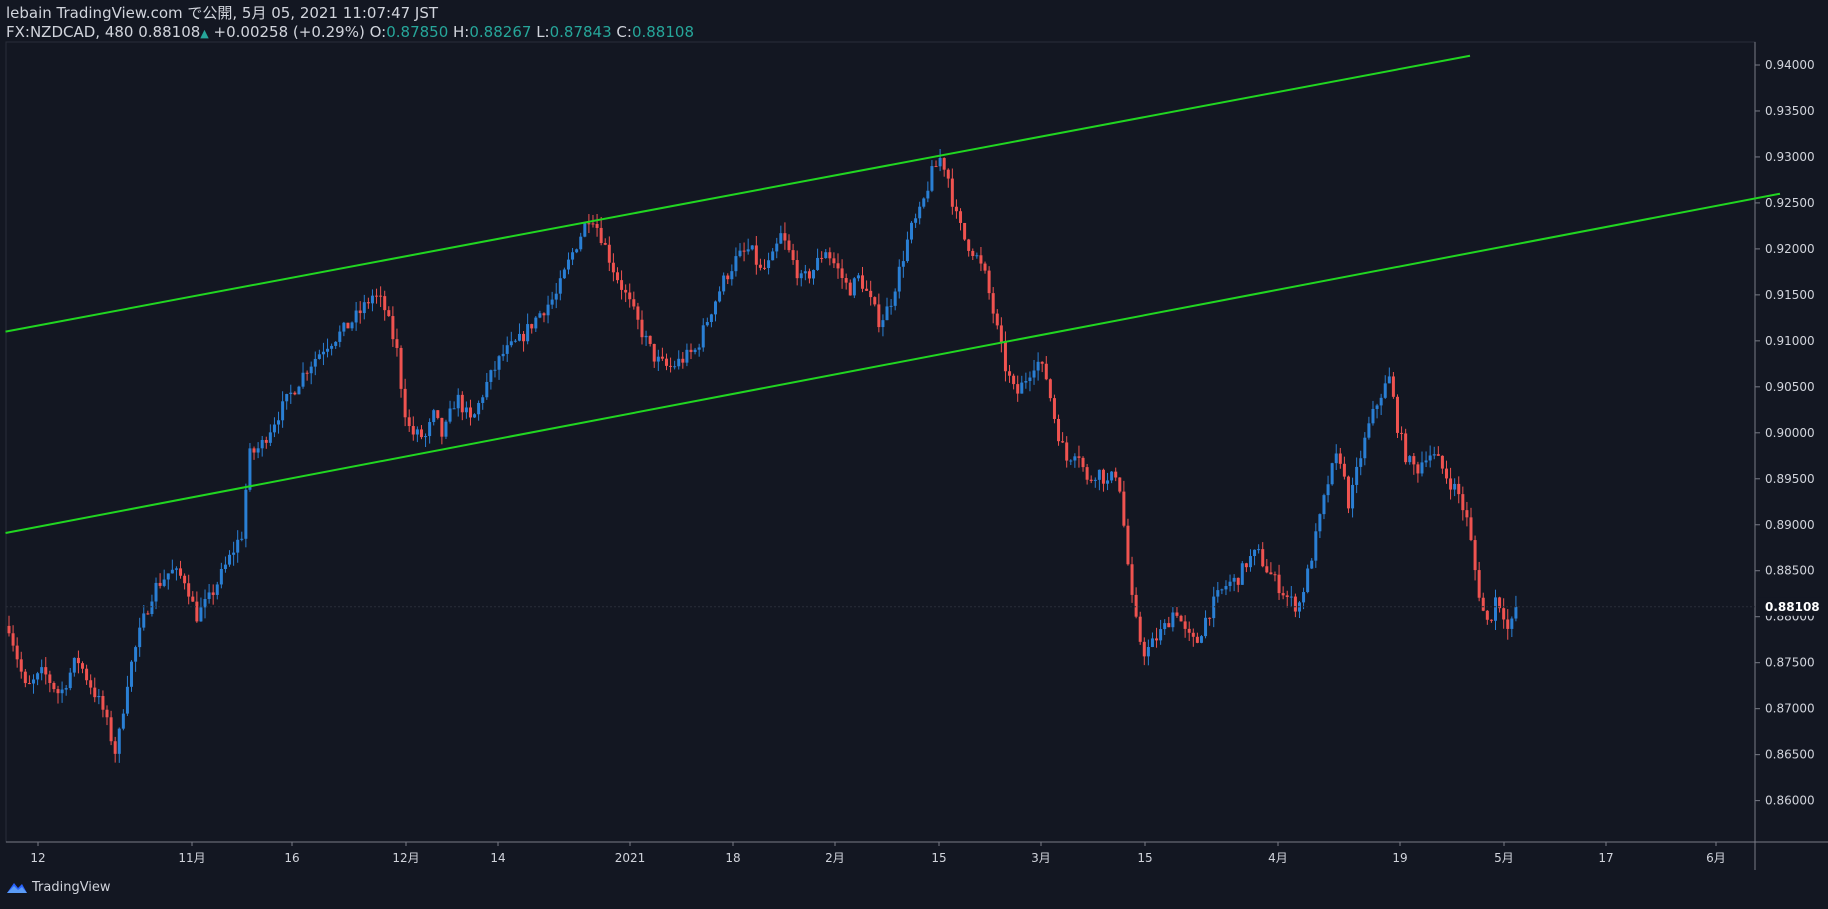 The width and height of the screenshot is (1828, 909). I want to click on time-axis: 12 11月 16 12月 14 2021 18 2月 15 3月 15 4月 19 5月 17 6月, so click(878, 853).